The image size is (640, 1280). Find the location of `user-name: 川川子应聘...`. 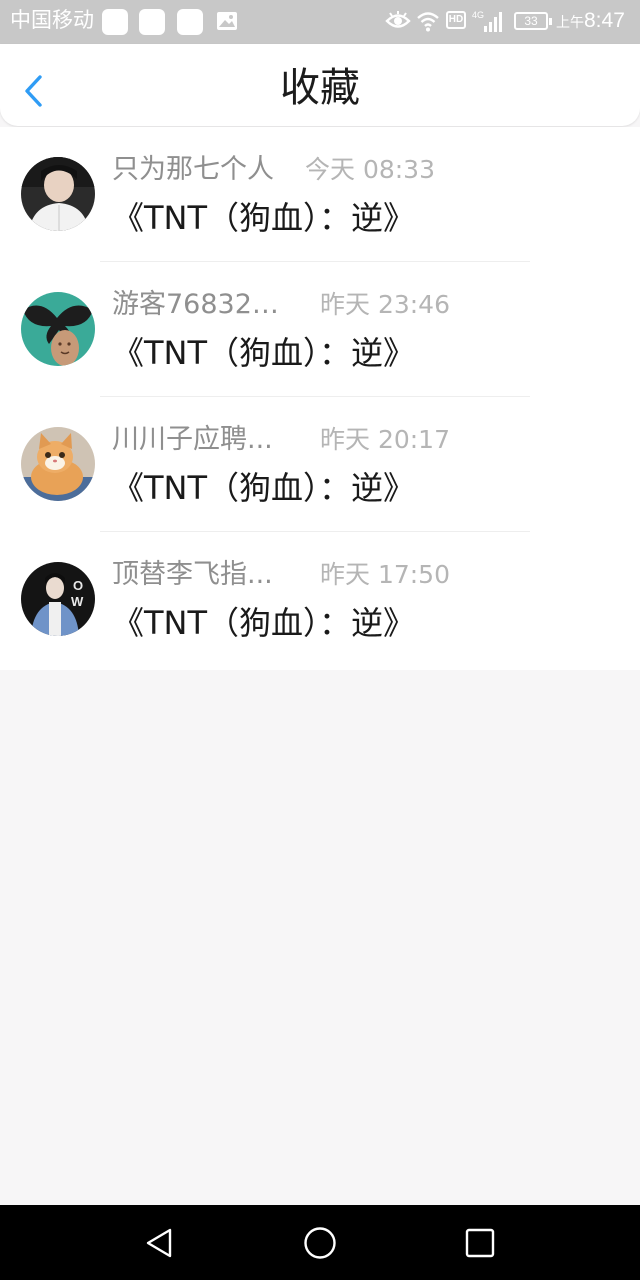

user-name: 川川子应聘... is located at coordinates (192, 439).